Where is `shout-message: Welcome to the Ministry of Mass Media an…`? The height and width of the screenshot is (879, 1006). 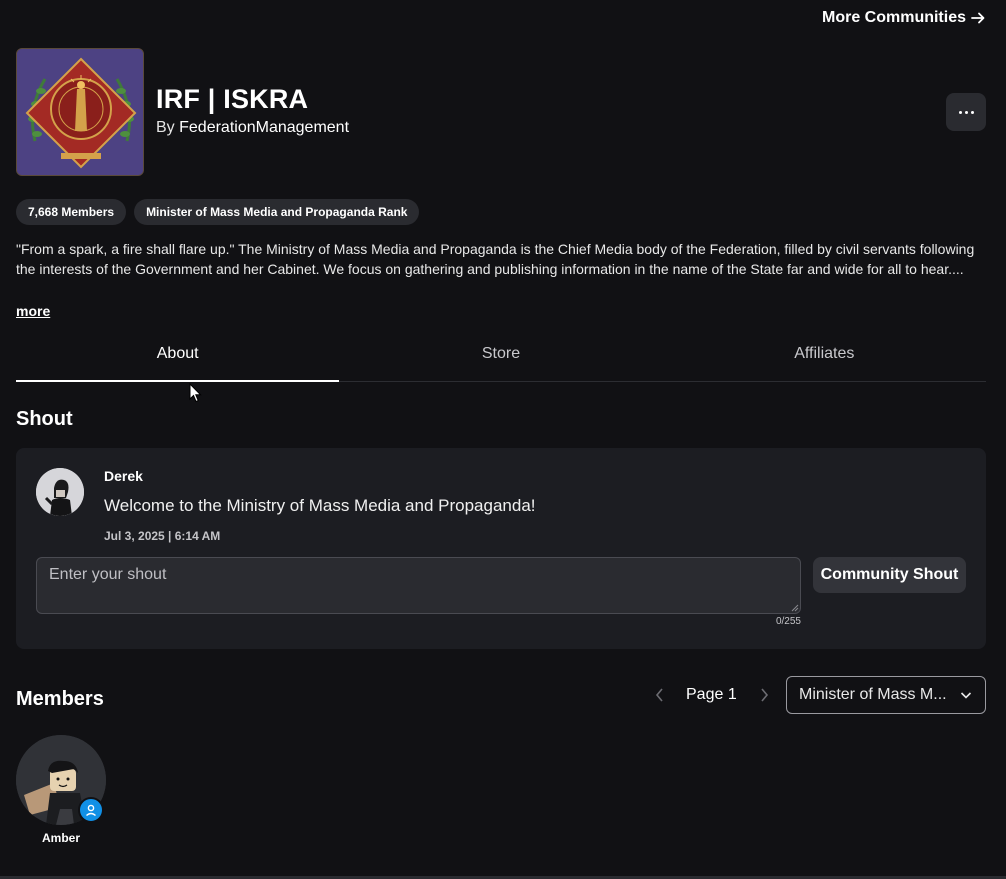
shout-message: Welcome to the Ministry of Mass Media an… is located at coordinates (320, 505).